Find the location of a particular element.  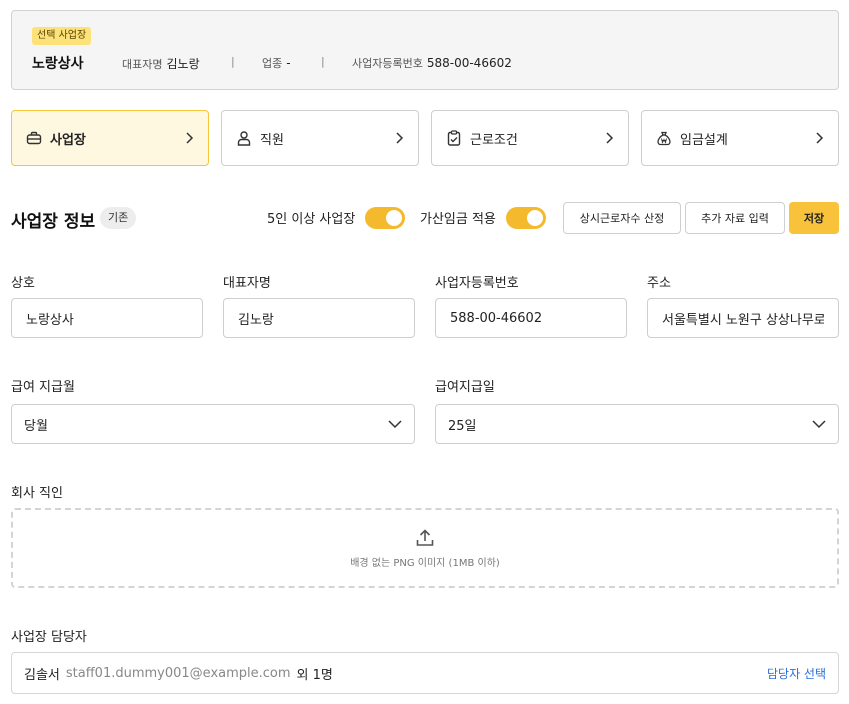

rep-name-label: 대표자명 is located at coordinates (247, 283).